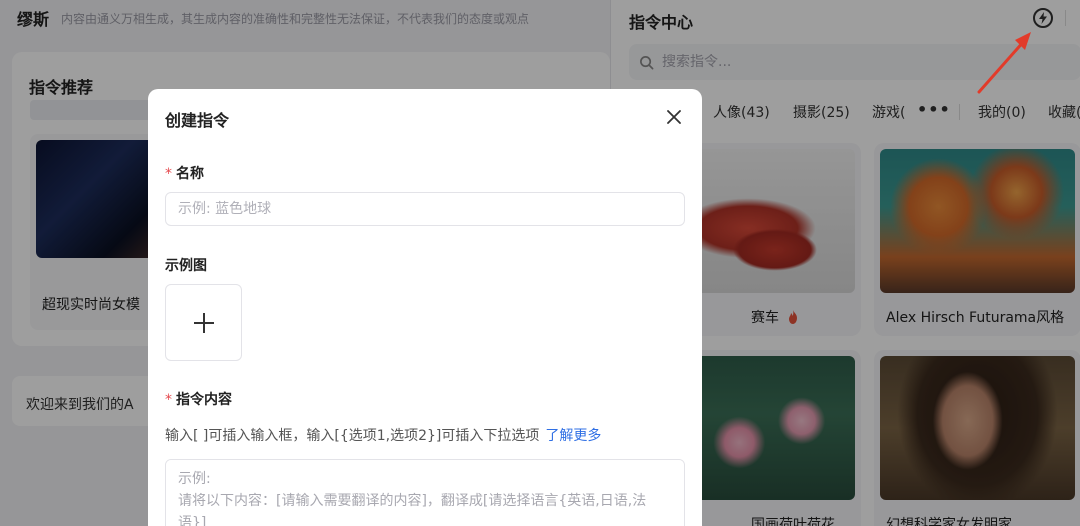 This screenshot has height=526, width=1080. I want to click on content-hint: 输入[ ]可插入输入框，输入[{选项1,选项2}]可插入下拉选项 了解更多, so click(383, 436).